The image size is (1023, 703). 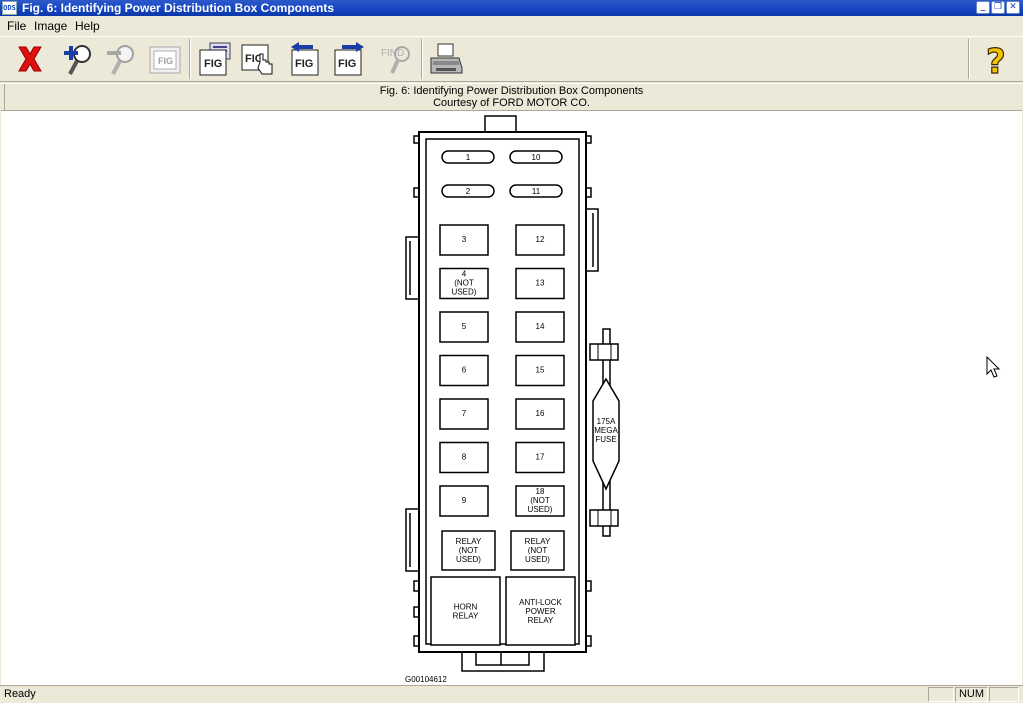 What do you see at coordinates (998, 7) in the screenshot?
I see `restore-button: ❐` at bounding box center [998, 7].